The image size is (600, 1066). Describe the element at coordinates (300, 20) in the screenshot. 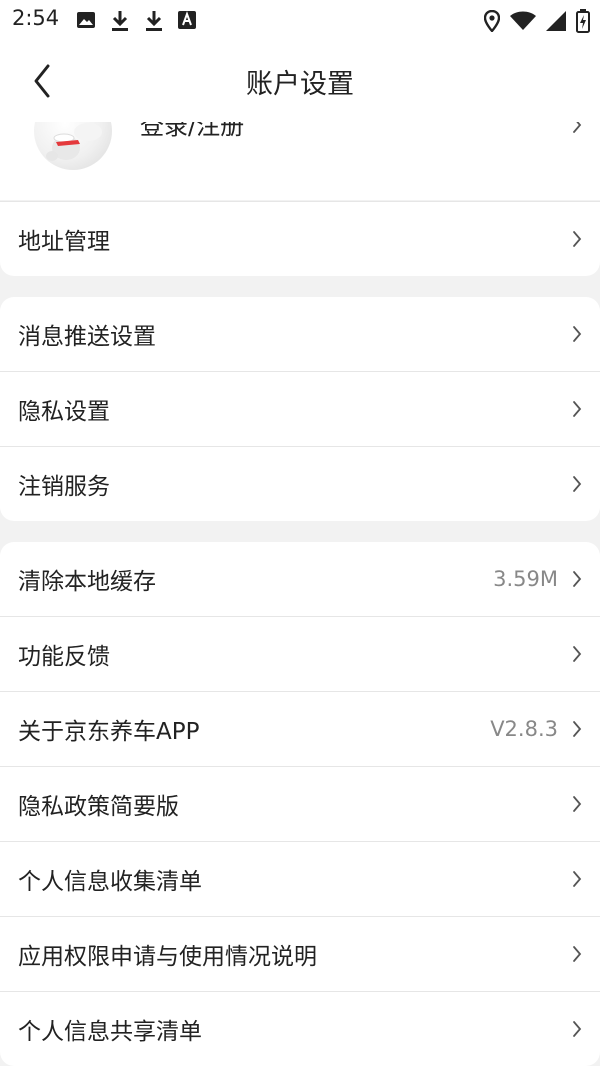

I see `status-bar: 2:54` at that location.